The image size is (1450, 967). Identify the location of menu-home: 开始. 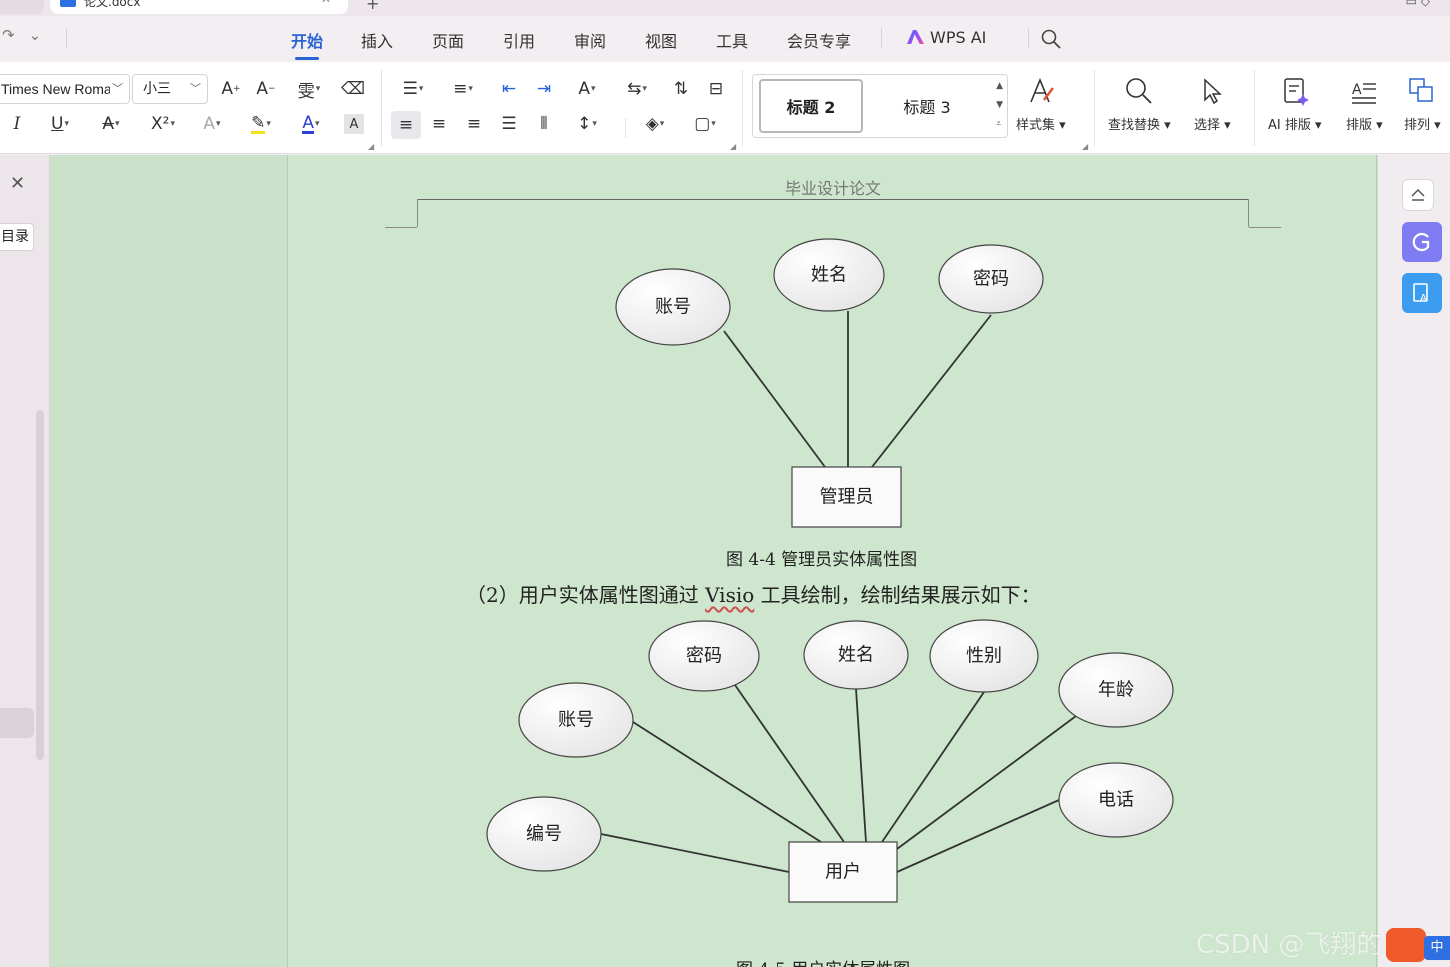
(307, 44).